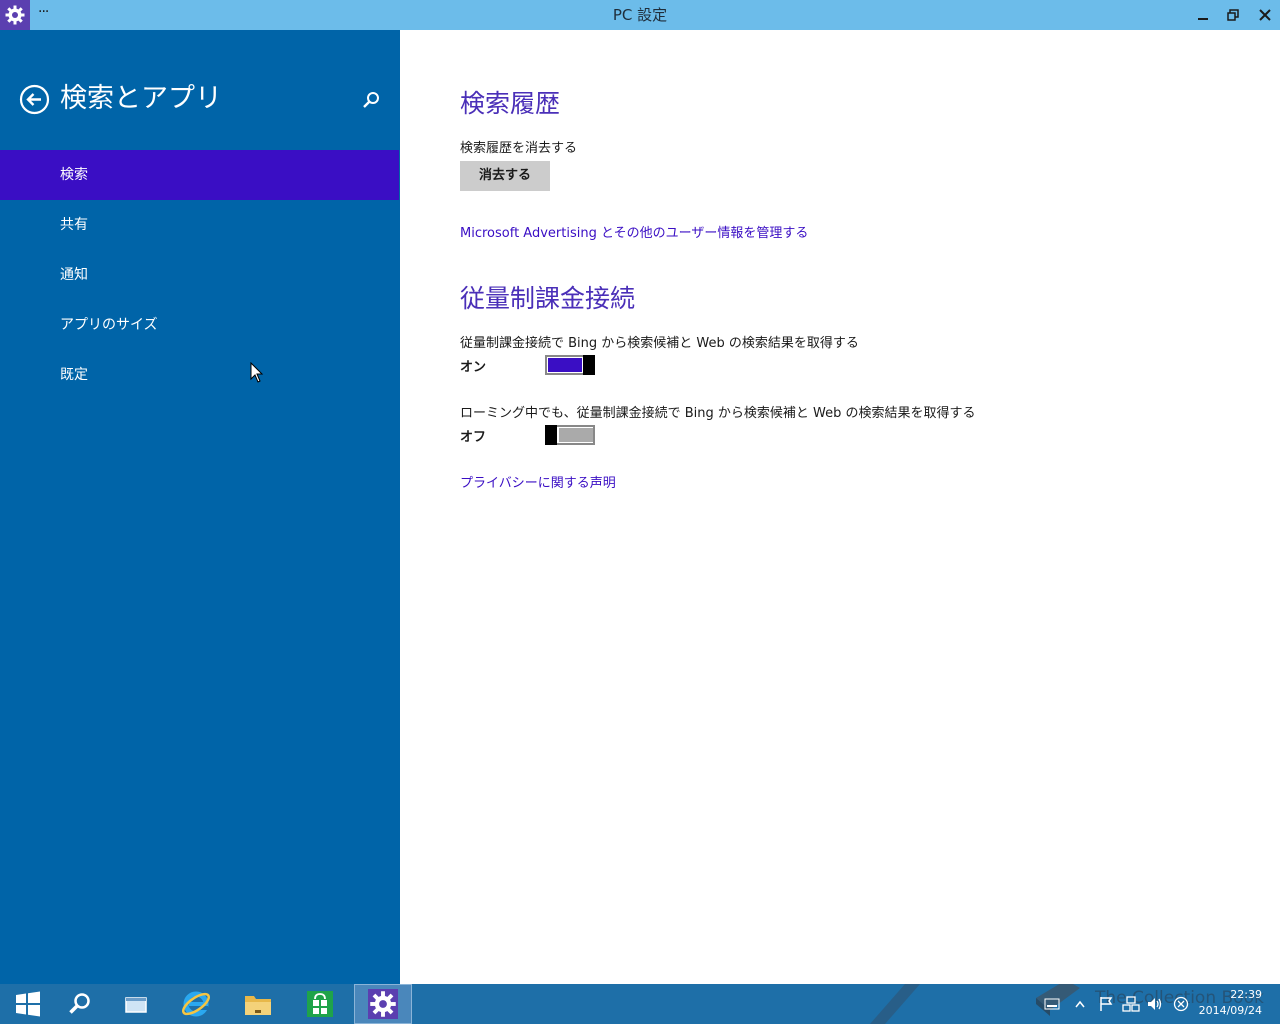 This screenshot has width=1280, height=1024. I want to click on notification-status-icon, so click(1181, 1004).